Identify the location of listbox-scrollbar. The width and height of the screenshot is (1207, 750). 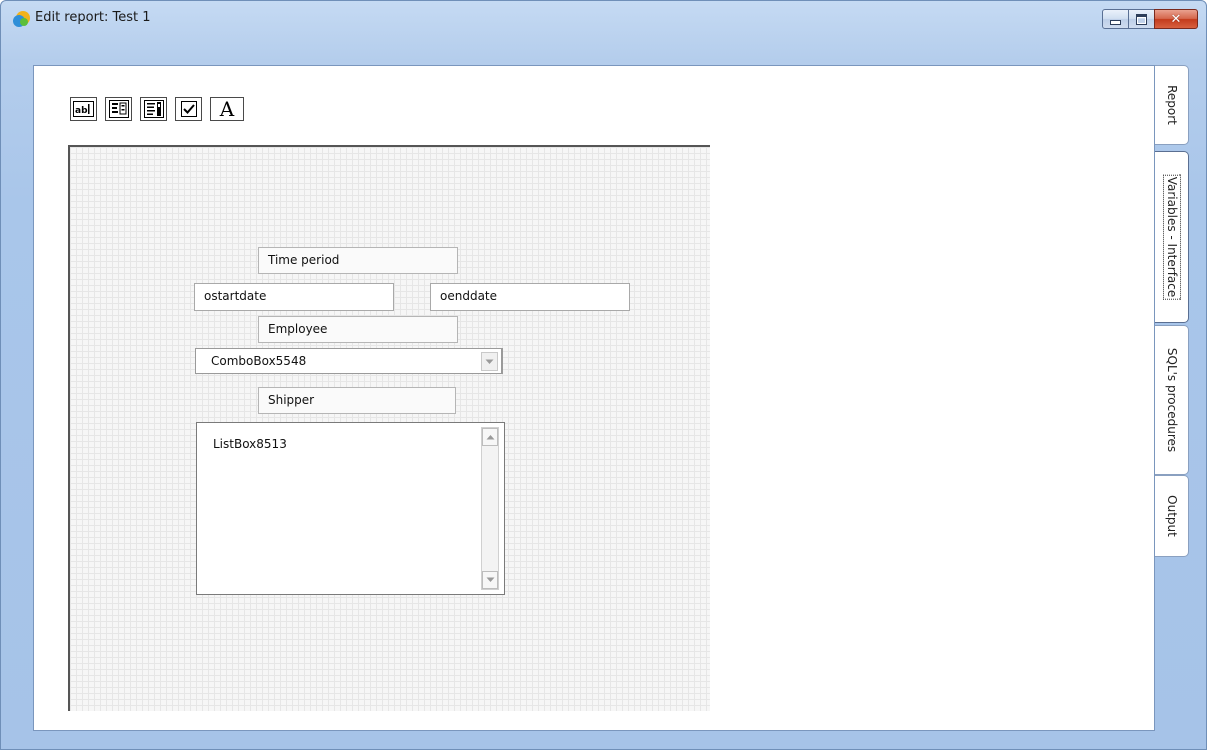
(490, 508).